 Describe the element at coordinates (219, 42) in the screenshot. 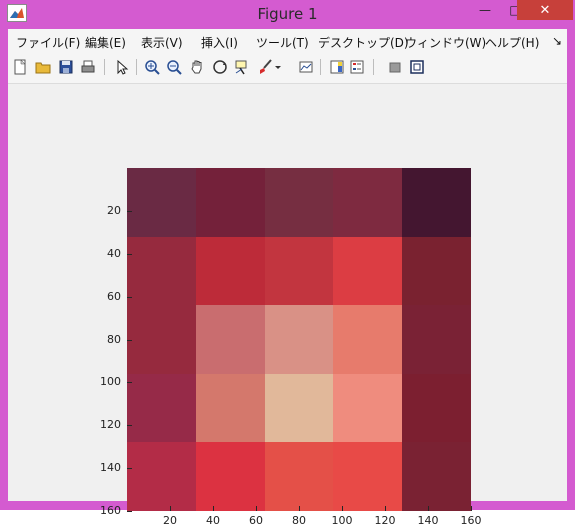

I see `menu-insert: 挿入(I)` at that location.